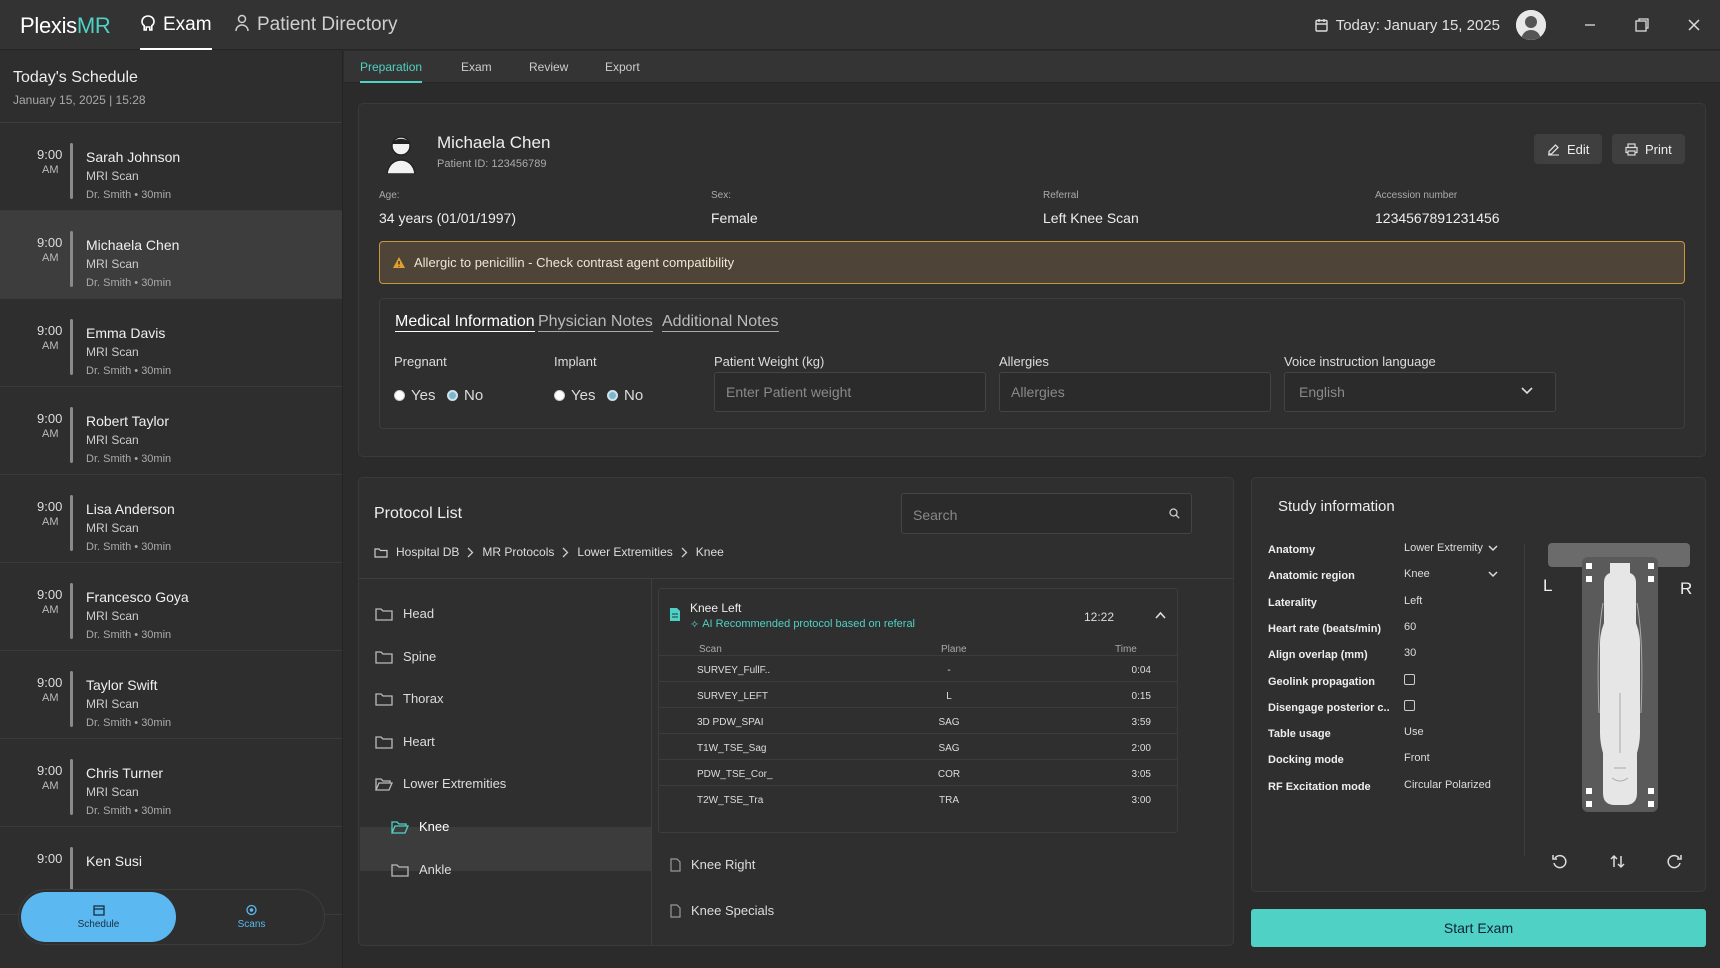 The height and width of the screenshot is (968, 1720). Describe the element at coordinates (1443, 548) in the screenshot. I see `study-field-select: Lower Extremity` at that location.